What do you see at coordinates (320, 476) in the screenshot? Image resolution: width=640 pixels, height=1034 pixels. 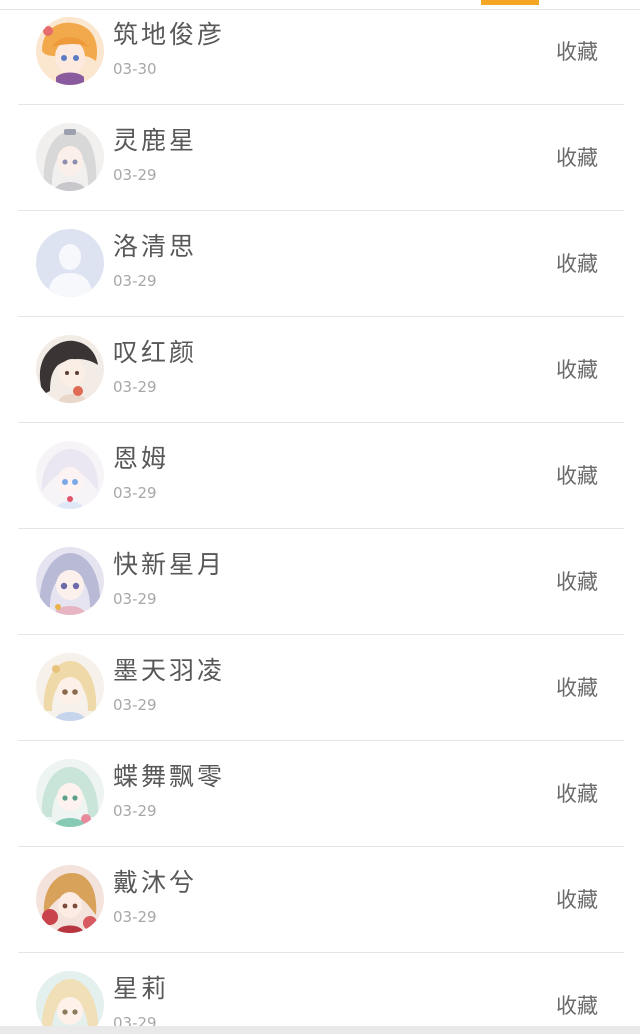 I see `list-item: 恩姆 03-29 收藏` at bounding box center [320, 476].